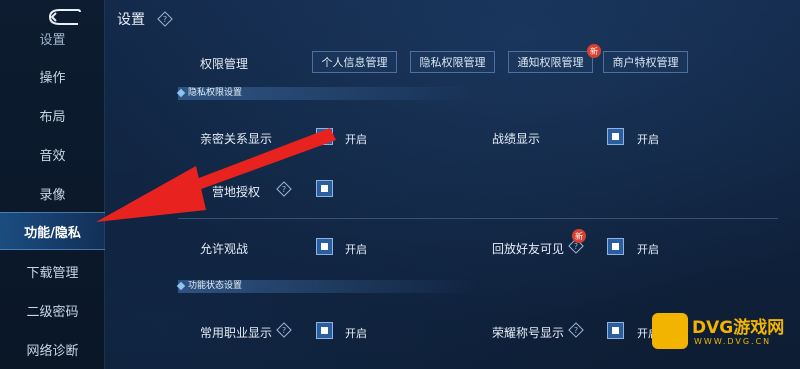 This screenshot has height=369, width=800. What do you see at coordinates (236, 333) in the screenshot?
I see `setting-label-common-role: 常用职业显示` at bounding box center [236, 333].